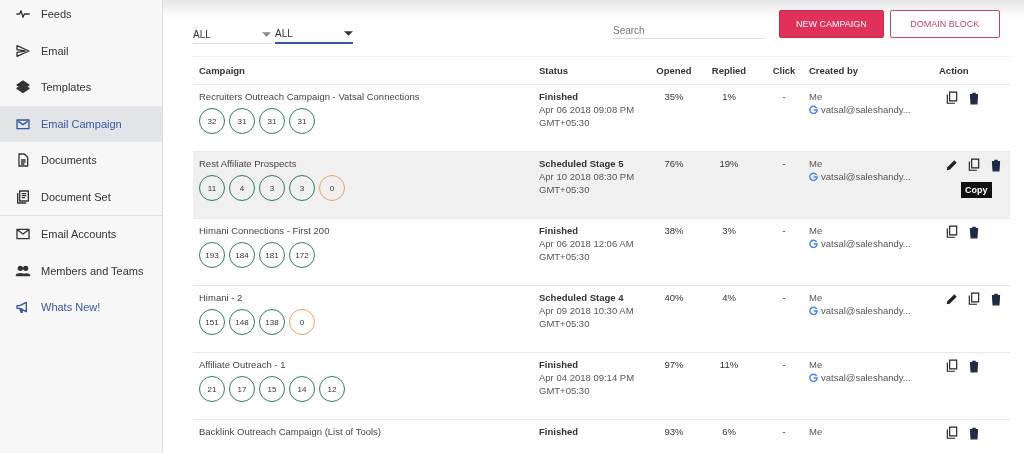  What do you see at coordinates (582, 163) in the screenshot?
I see `status-text: Scheduled Stage 5` at bounding box center [582, 163].